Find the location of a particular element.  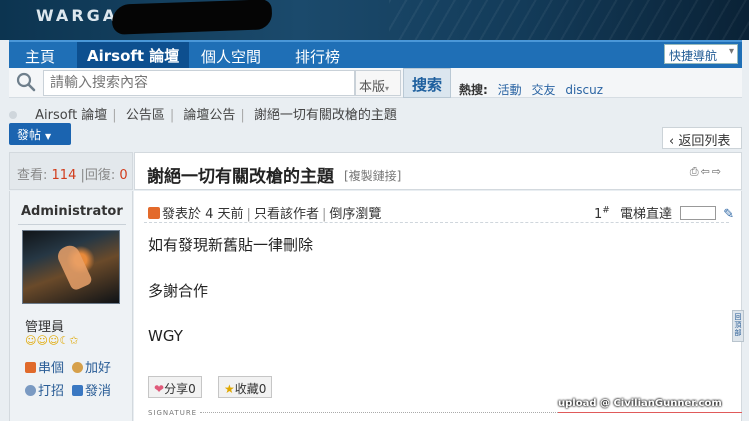

search-bar: 本版▾ 搜索 熱搜: 活動 交友 discuz is located at coordinates (375, 83).